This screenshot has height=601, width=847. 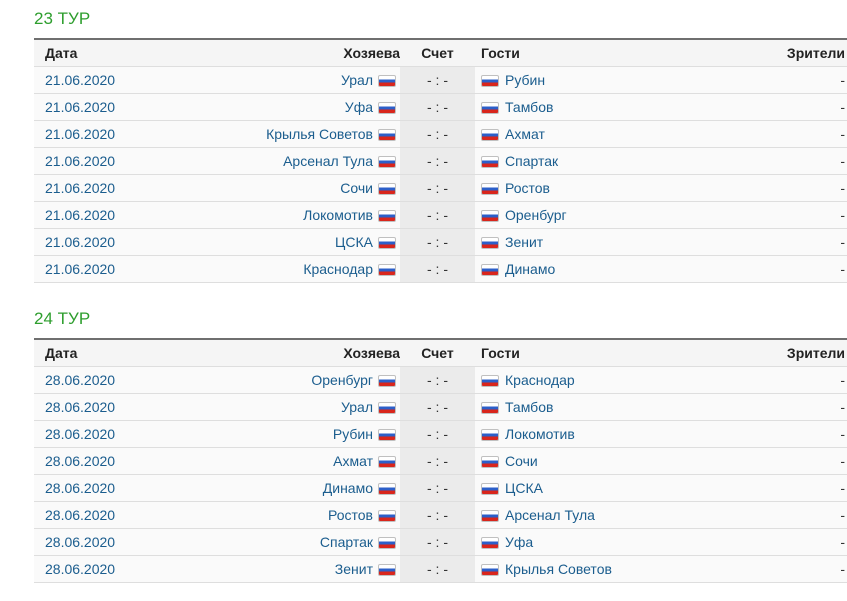 What do you see at coordinates (550, 515) in the screenshot?
I see `away-team-link: Арсенал Тула` at bounding box center [550, 515].